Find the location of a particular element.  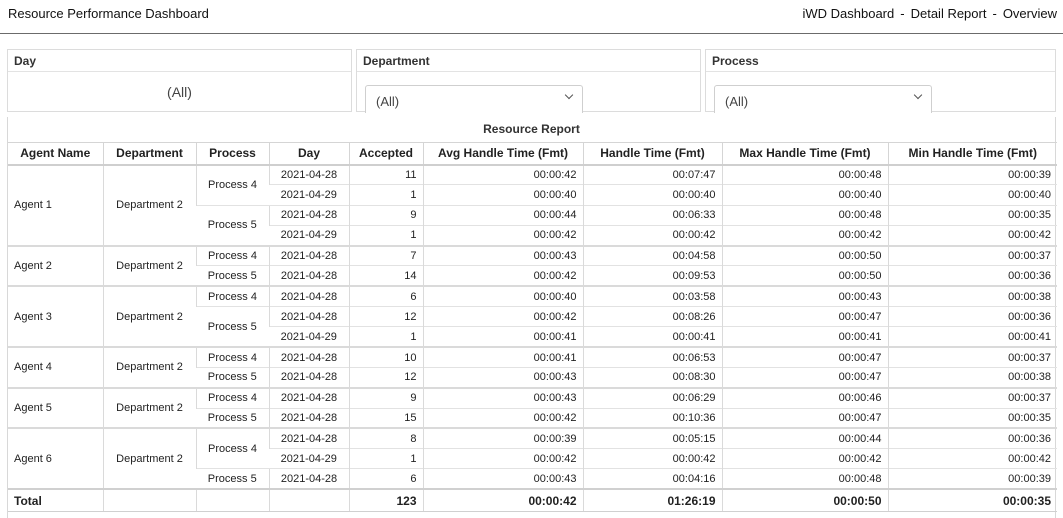

handle-time-cell: 00:06:53 is located at coordinates (652, 357).